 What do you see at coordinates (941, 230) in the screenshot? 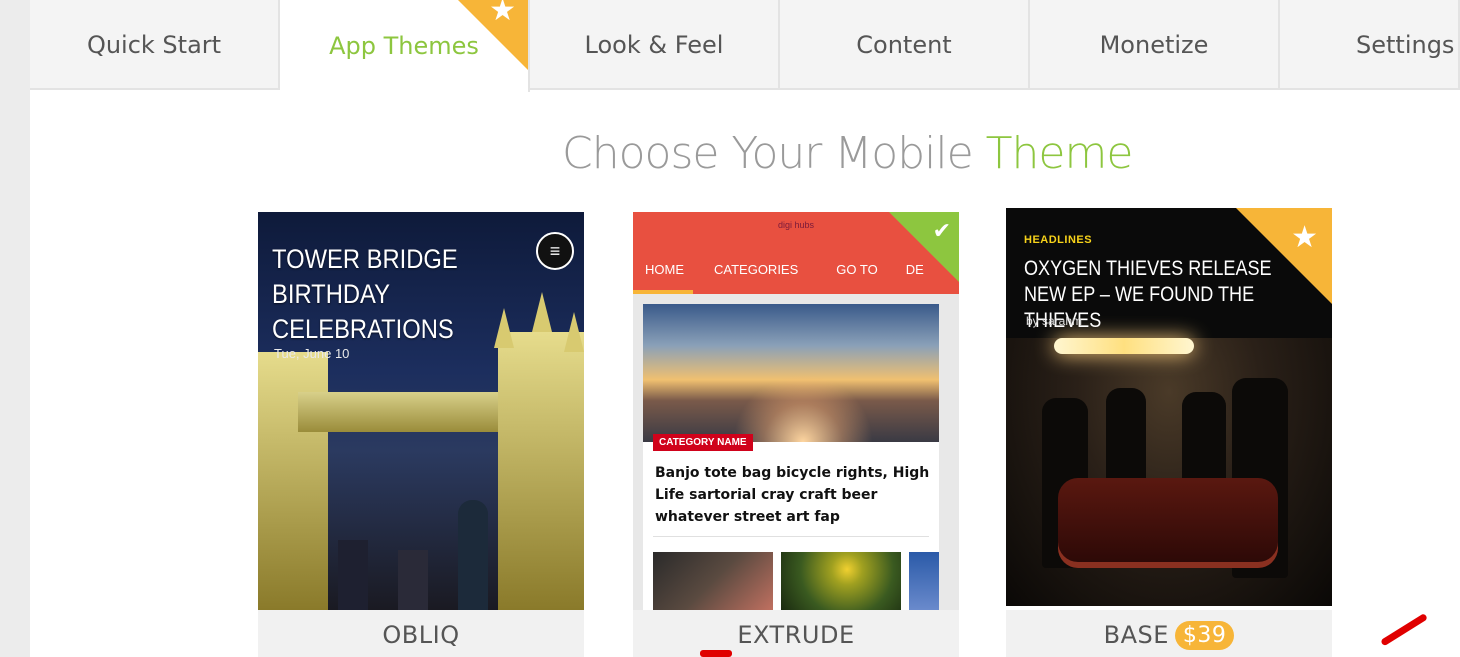
I see `checkmark-icon: ✔` at bounding box center [941, 230].